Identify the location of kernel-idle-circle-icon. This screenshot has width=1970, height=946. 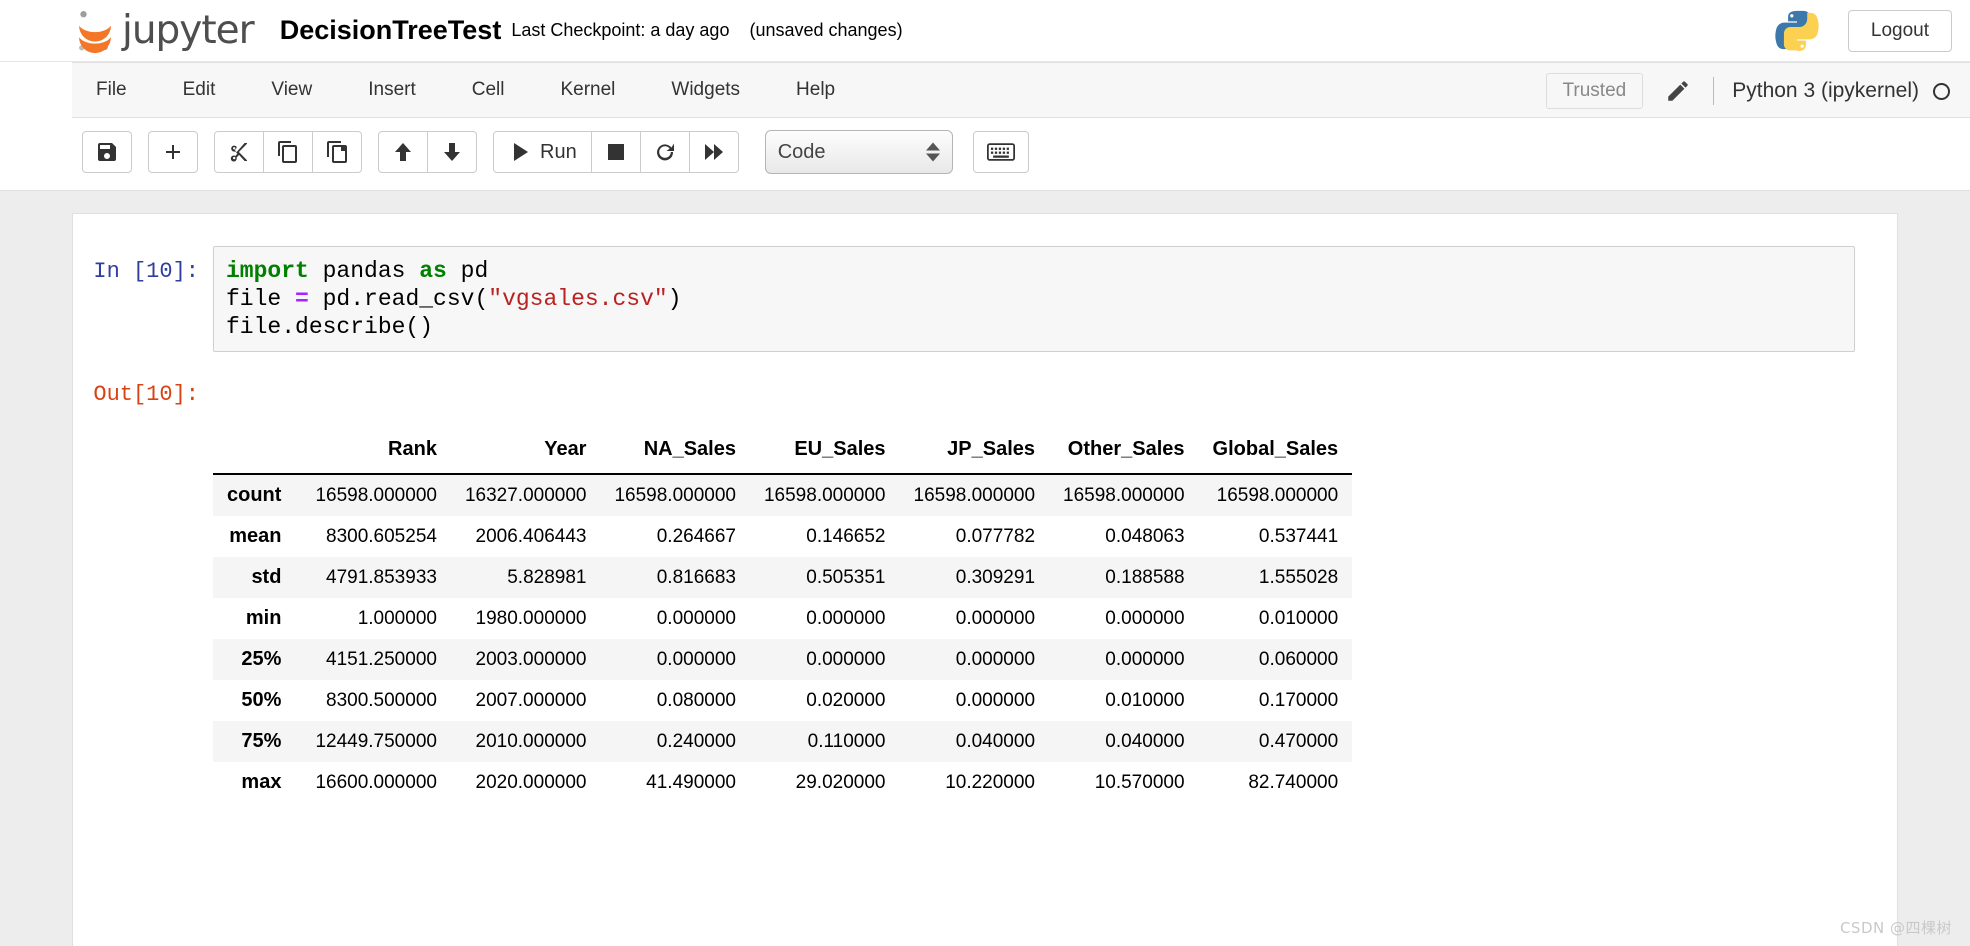
(1941, 91).